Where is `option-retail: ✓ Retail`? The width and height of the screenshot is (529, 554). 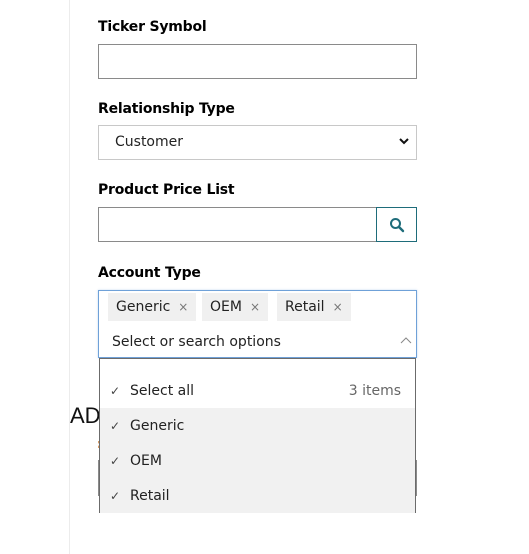
option-retail: ✓ Retail is located at coordinates (257, 495).